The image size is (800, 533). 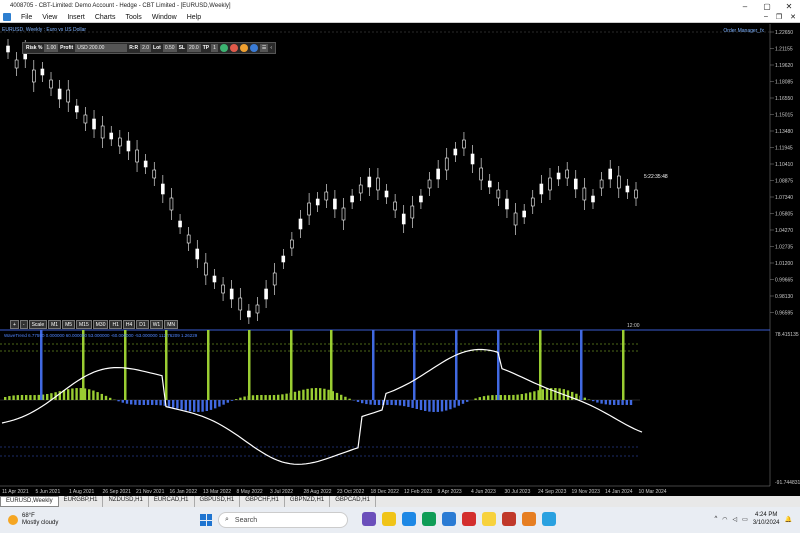 I want to click on weather-widget: 68°F Mostly cloudy, so click(x=33, y=520).